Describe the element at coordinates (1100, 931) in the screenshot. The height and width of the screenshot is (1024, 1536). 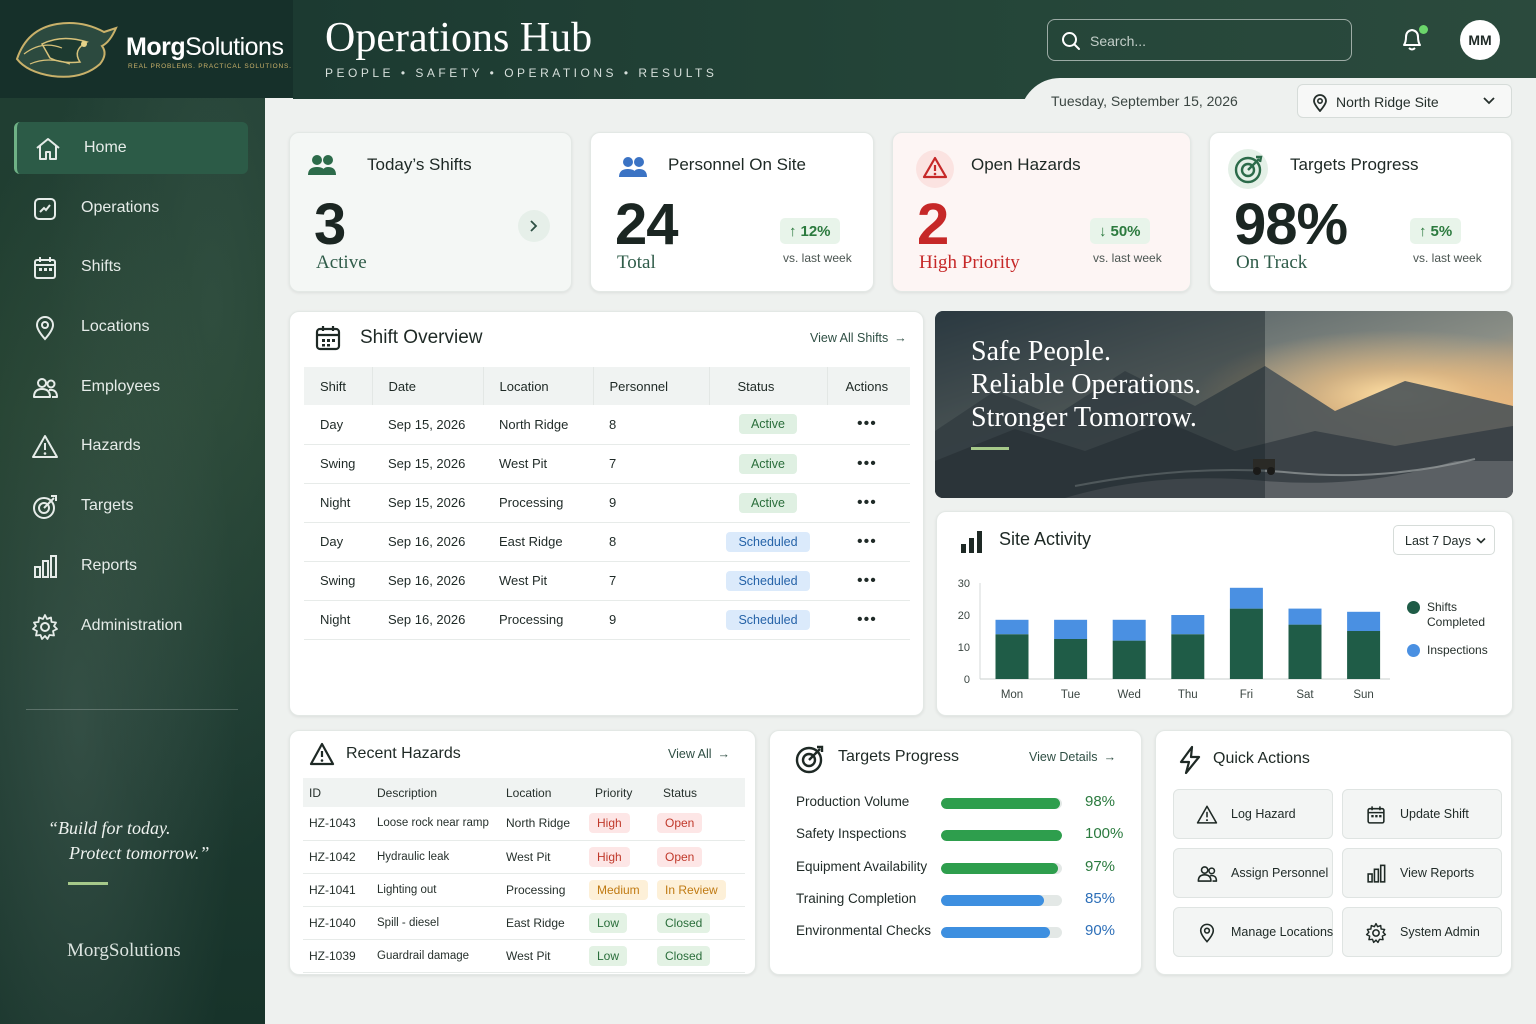
I see `target-percent: 90%` at that location.